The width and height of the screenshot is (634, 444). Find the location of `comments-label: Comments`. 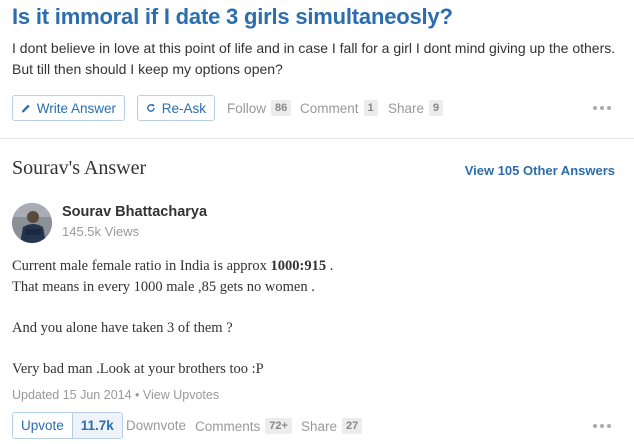

comments-label: Comments is located at coordinates (228, 426).